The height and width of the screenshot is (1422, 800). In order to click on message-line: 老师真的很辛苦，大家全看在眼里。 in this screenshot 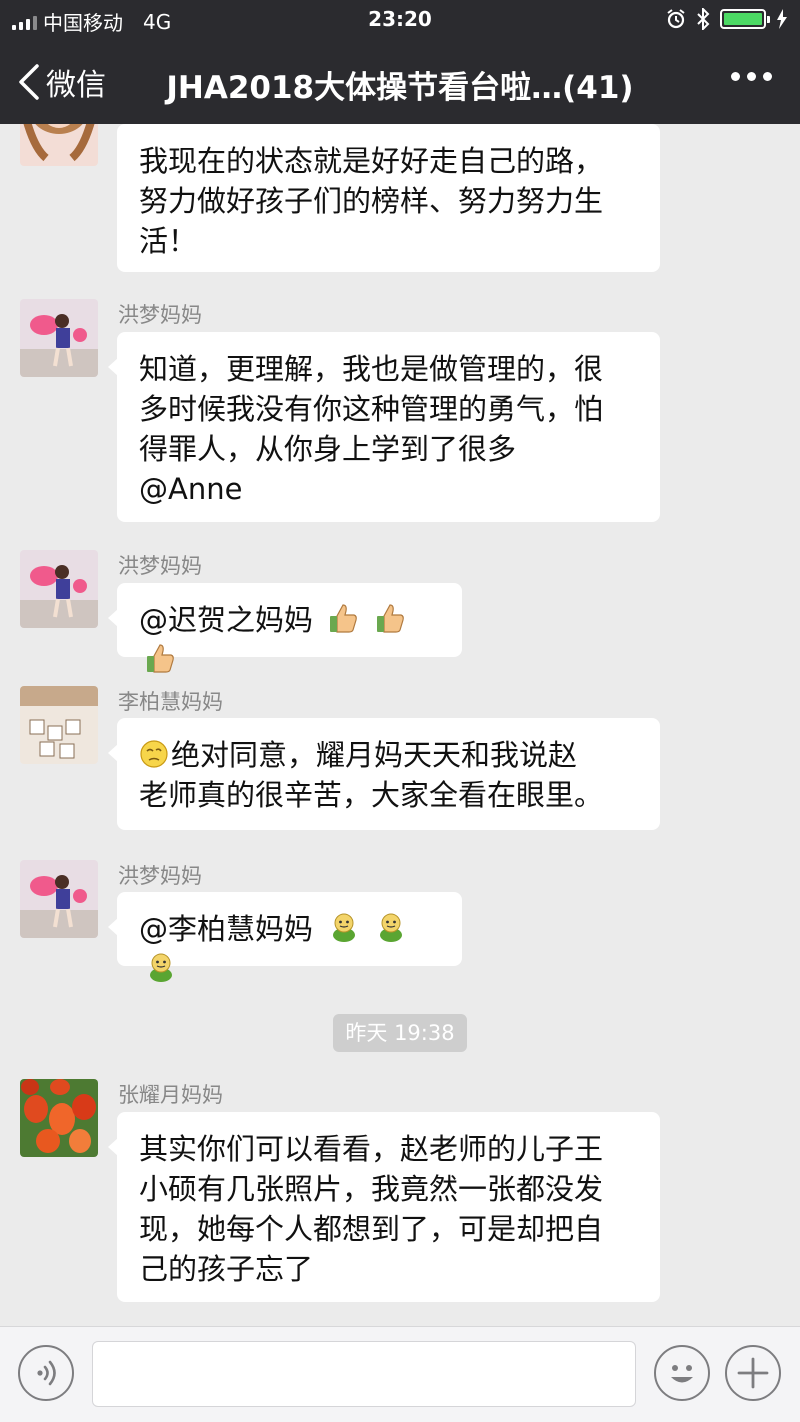, I will do `click(371, 795)`.